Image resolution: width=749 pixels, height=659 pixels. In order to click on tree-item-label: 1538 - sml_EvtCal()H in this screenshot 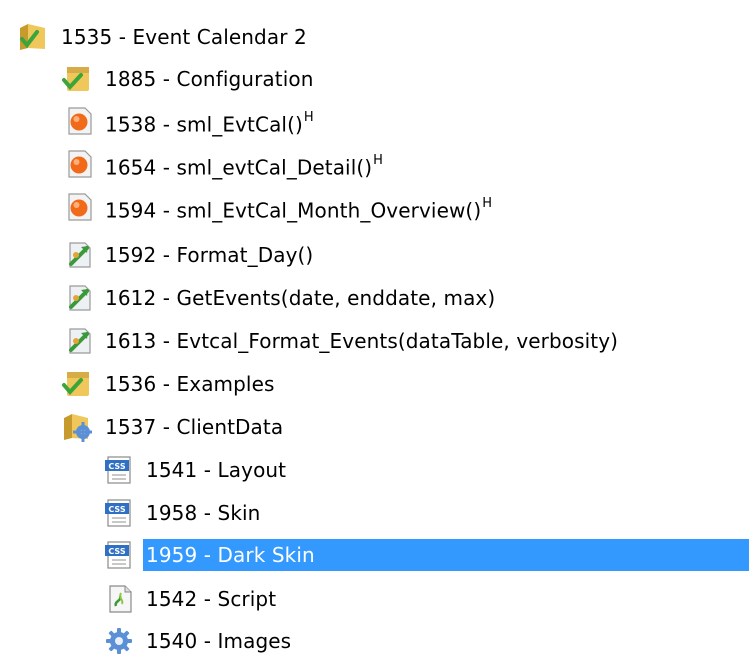, I will do `click(209, 123)`.